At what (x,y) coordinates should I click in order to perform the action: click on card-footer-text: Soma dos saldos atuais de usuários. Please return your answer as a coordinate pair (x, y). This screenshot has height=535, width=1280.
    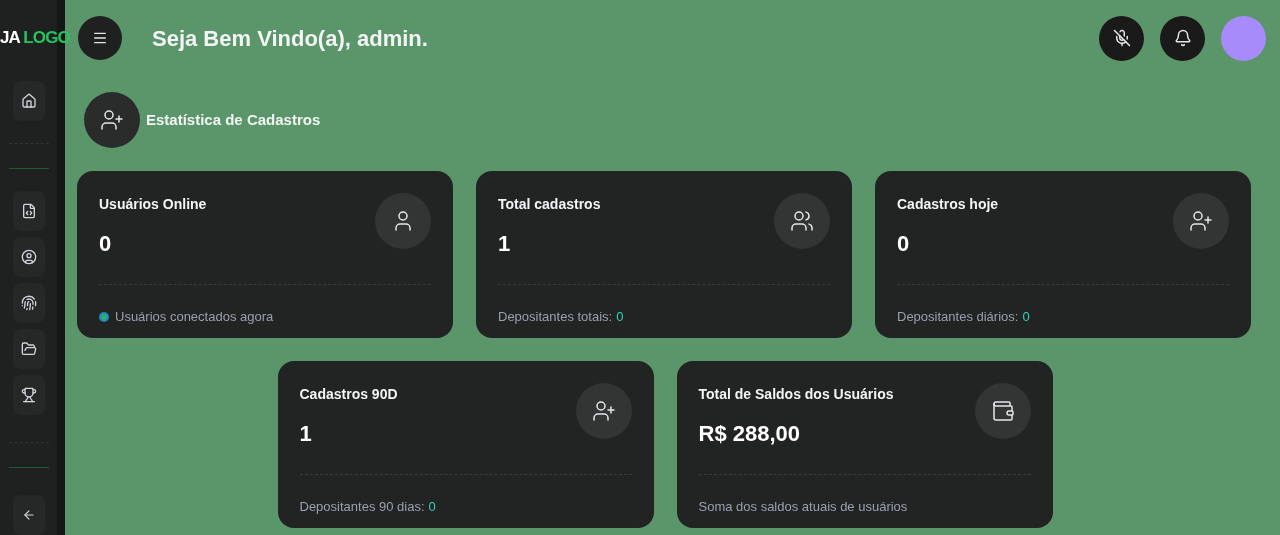
    Looking at the image, I should click on (803, 507).